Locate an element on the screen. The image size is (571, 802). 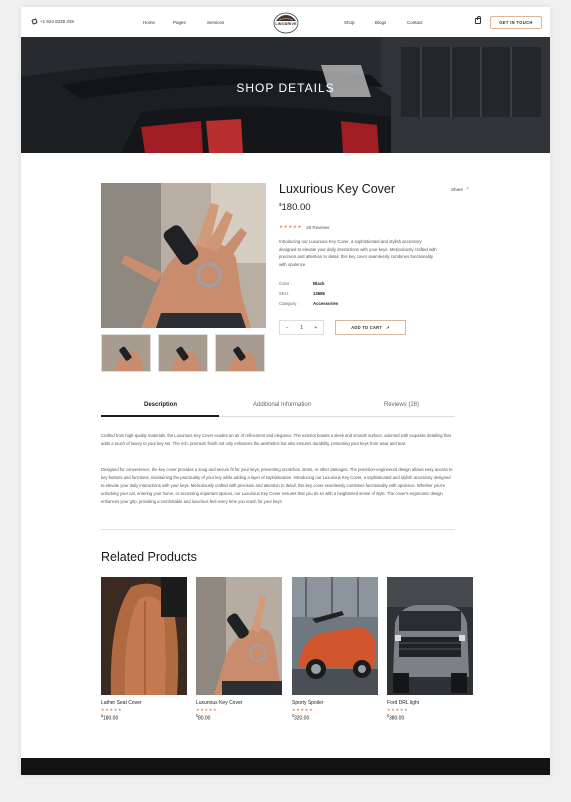
sporty-spoiler-image is located at coordinates (335, 636).